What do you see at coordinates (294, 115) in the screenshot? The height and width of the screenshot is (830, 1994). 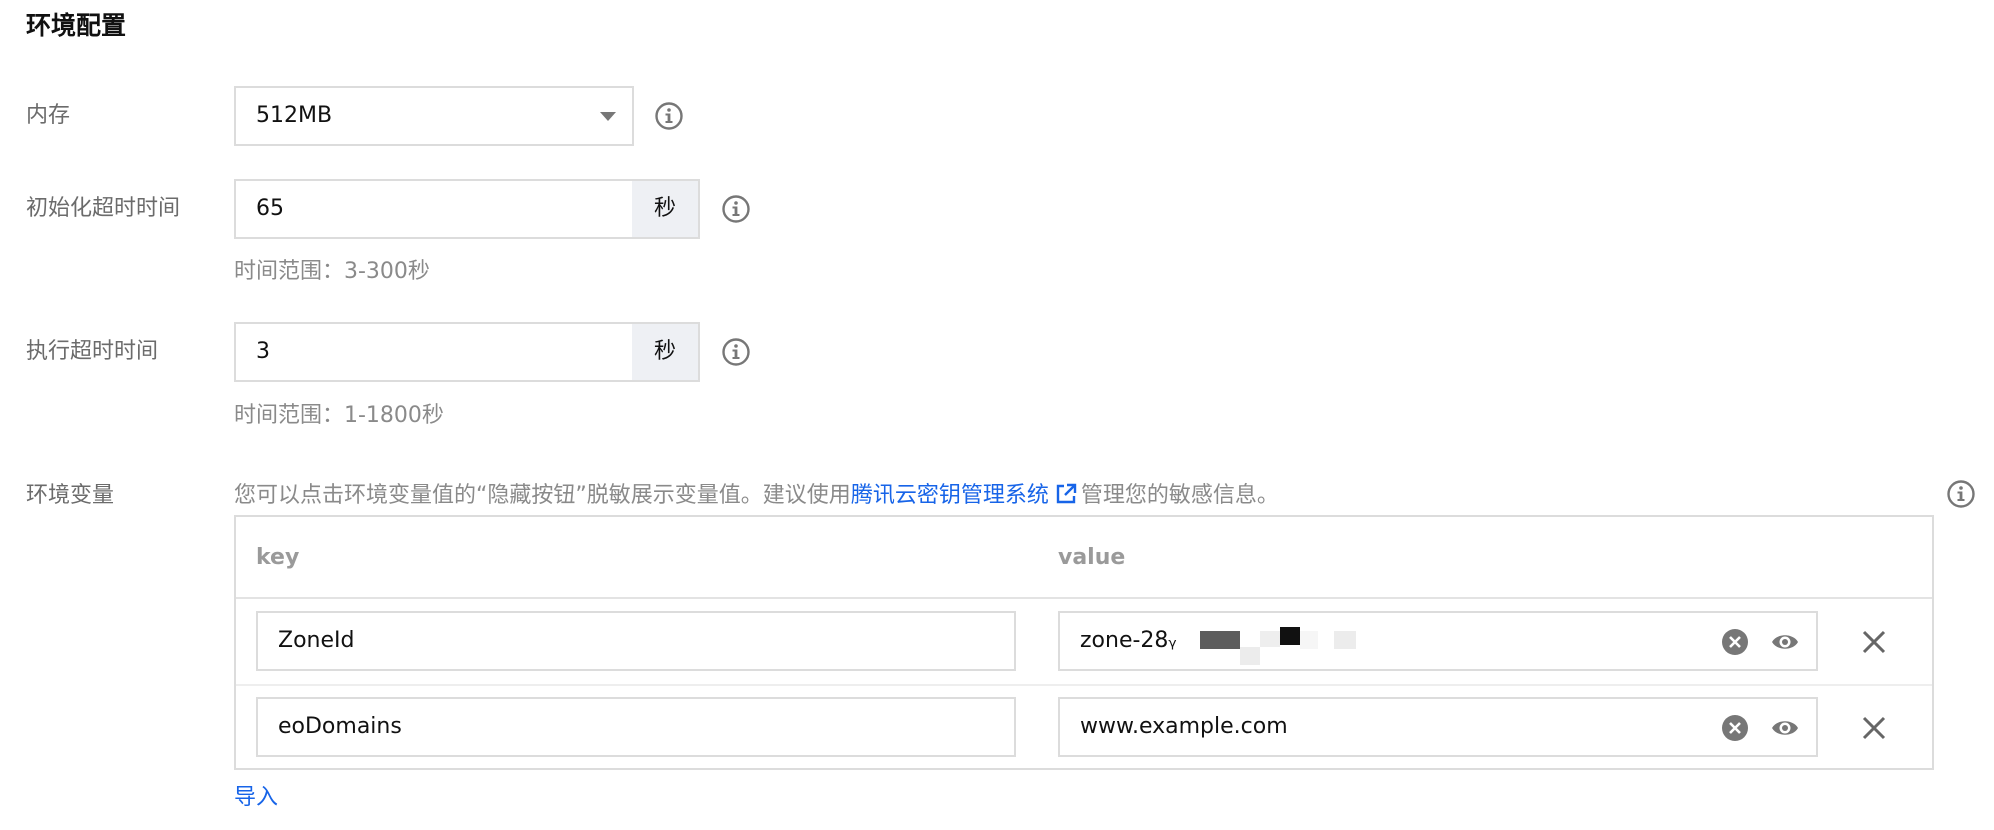 I see `memory-selected-value: 512MB` at bounding box center [294, 115].